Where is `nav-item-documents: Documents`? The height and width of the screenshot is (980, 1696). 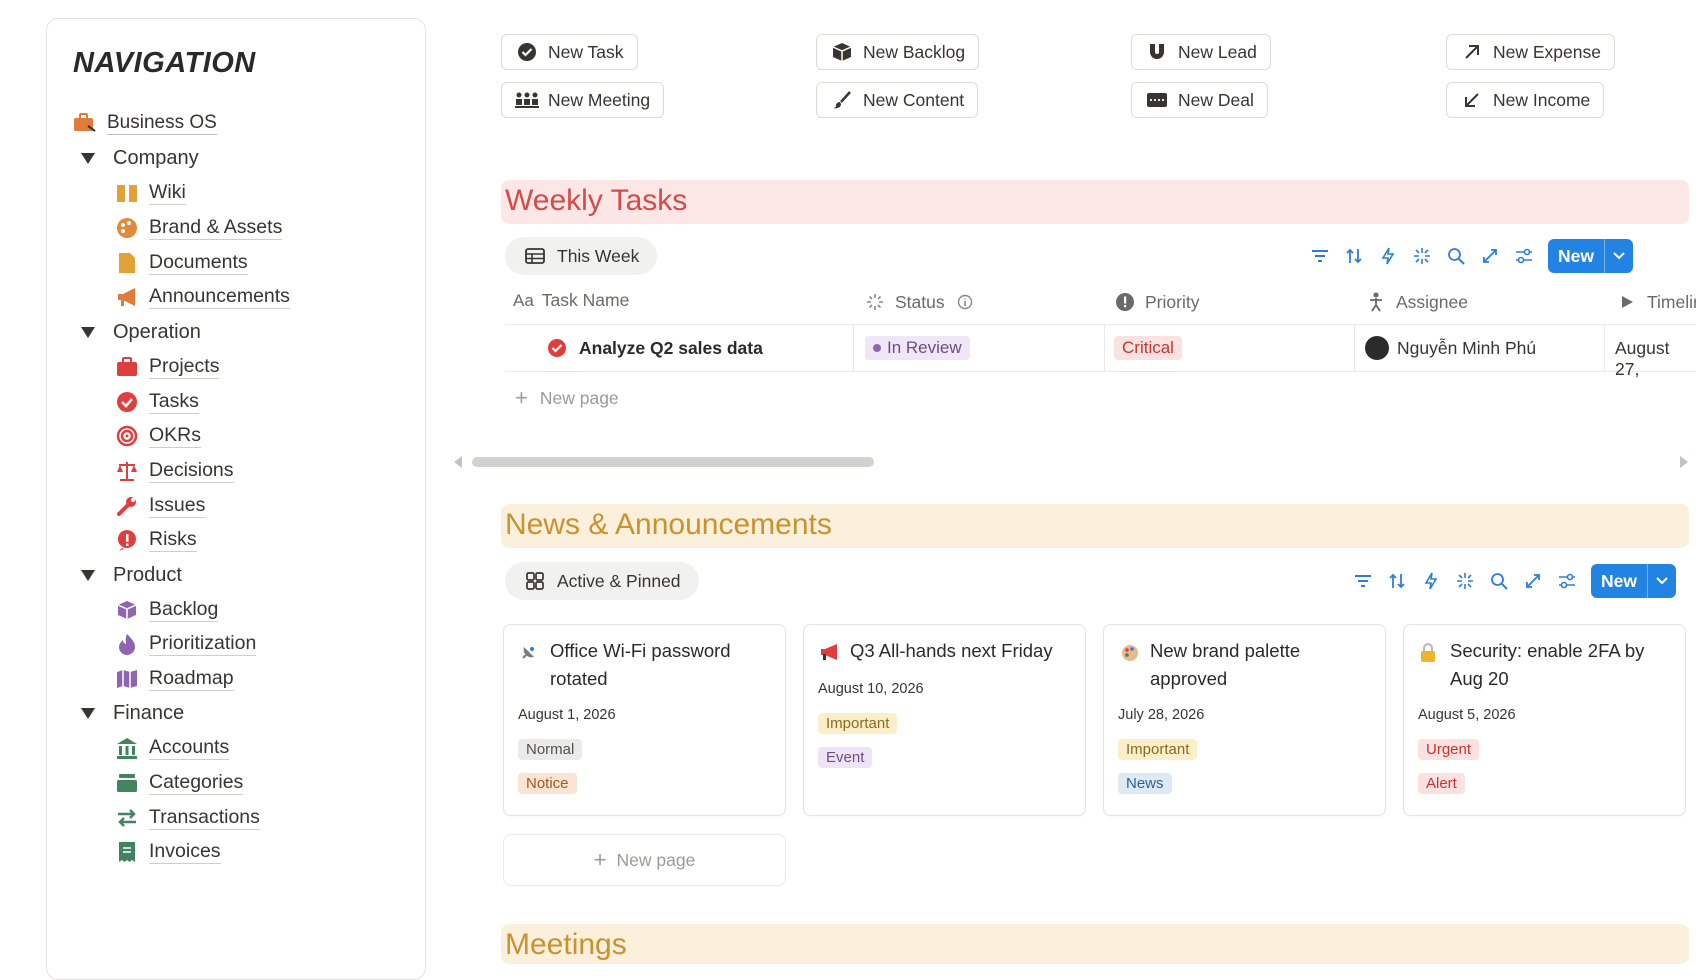
nav-item-documents: Documents is located at coordinates (181, 262).